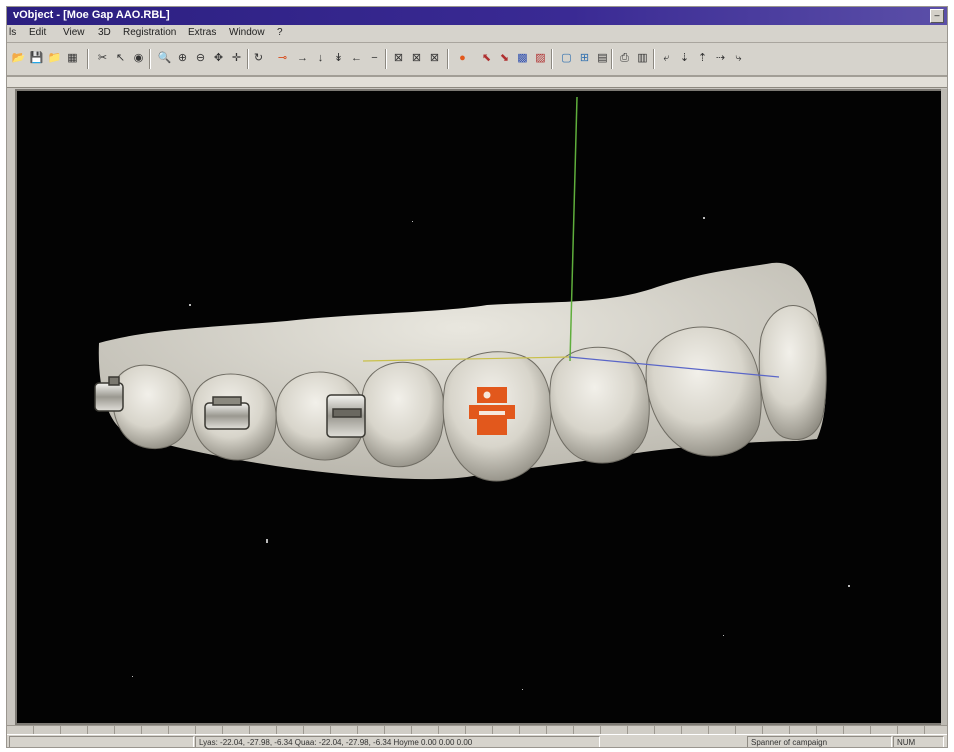 The width and height of the screenshot is (954, 752). I want to click on arrow-right-button: →, so click(302, 58).